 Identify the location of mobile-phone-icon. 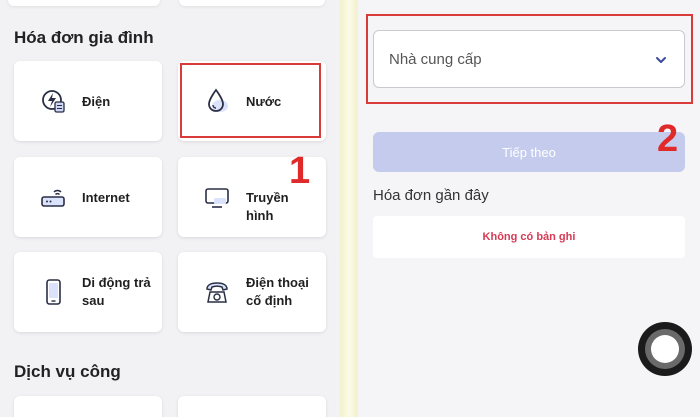
(53, 292).